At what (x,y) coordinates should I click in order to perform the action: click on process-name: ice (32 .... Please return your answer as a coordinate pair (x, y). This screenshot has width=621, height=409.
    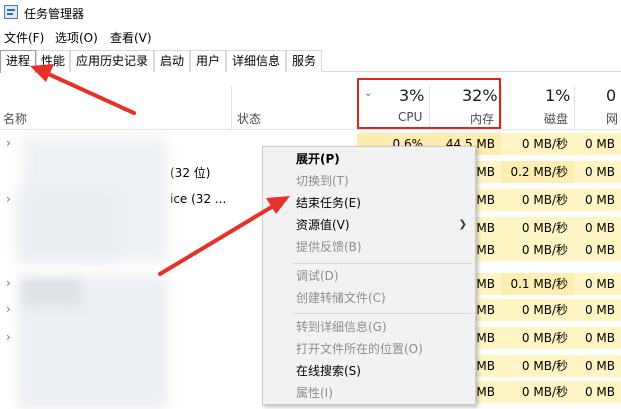
    Looking at the image, I should click on (198, 199).